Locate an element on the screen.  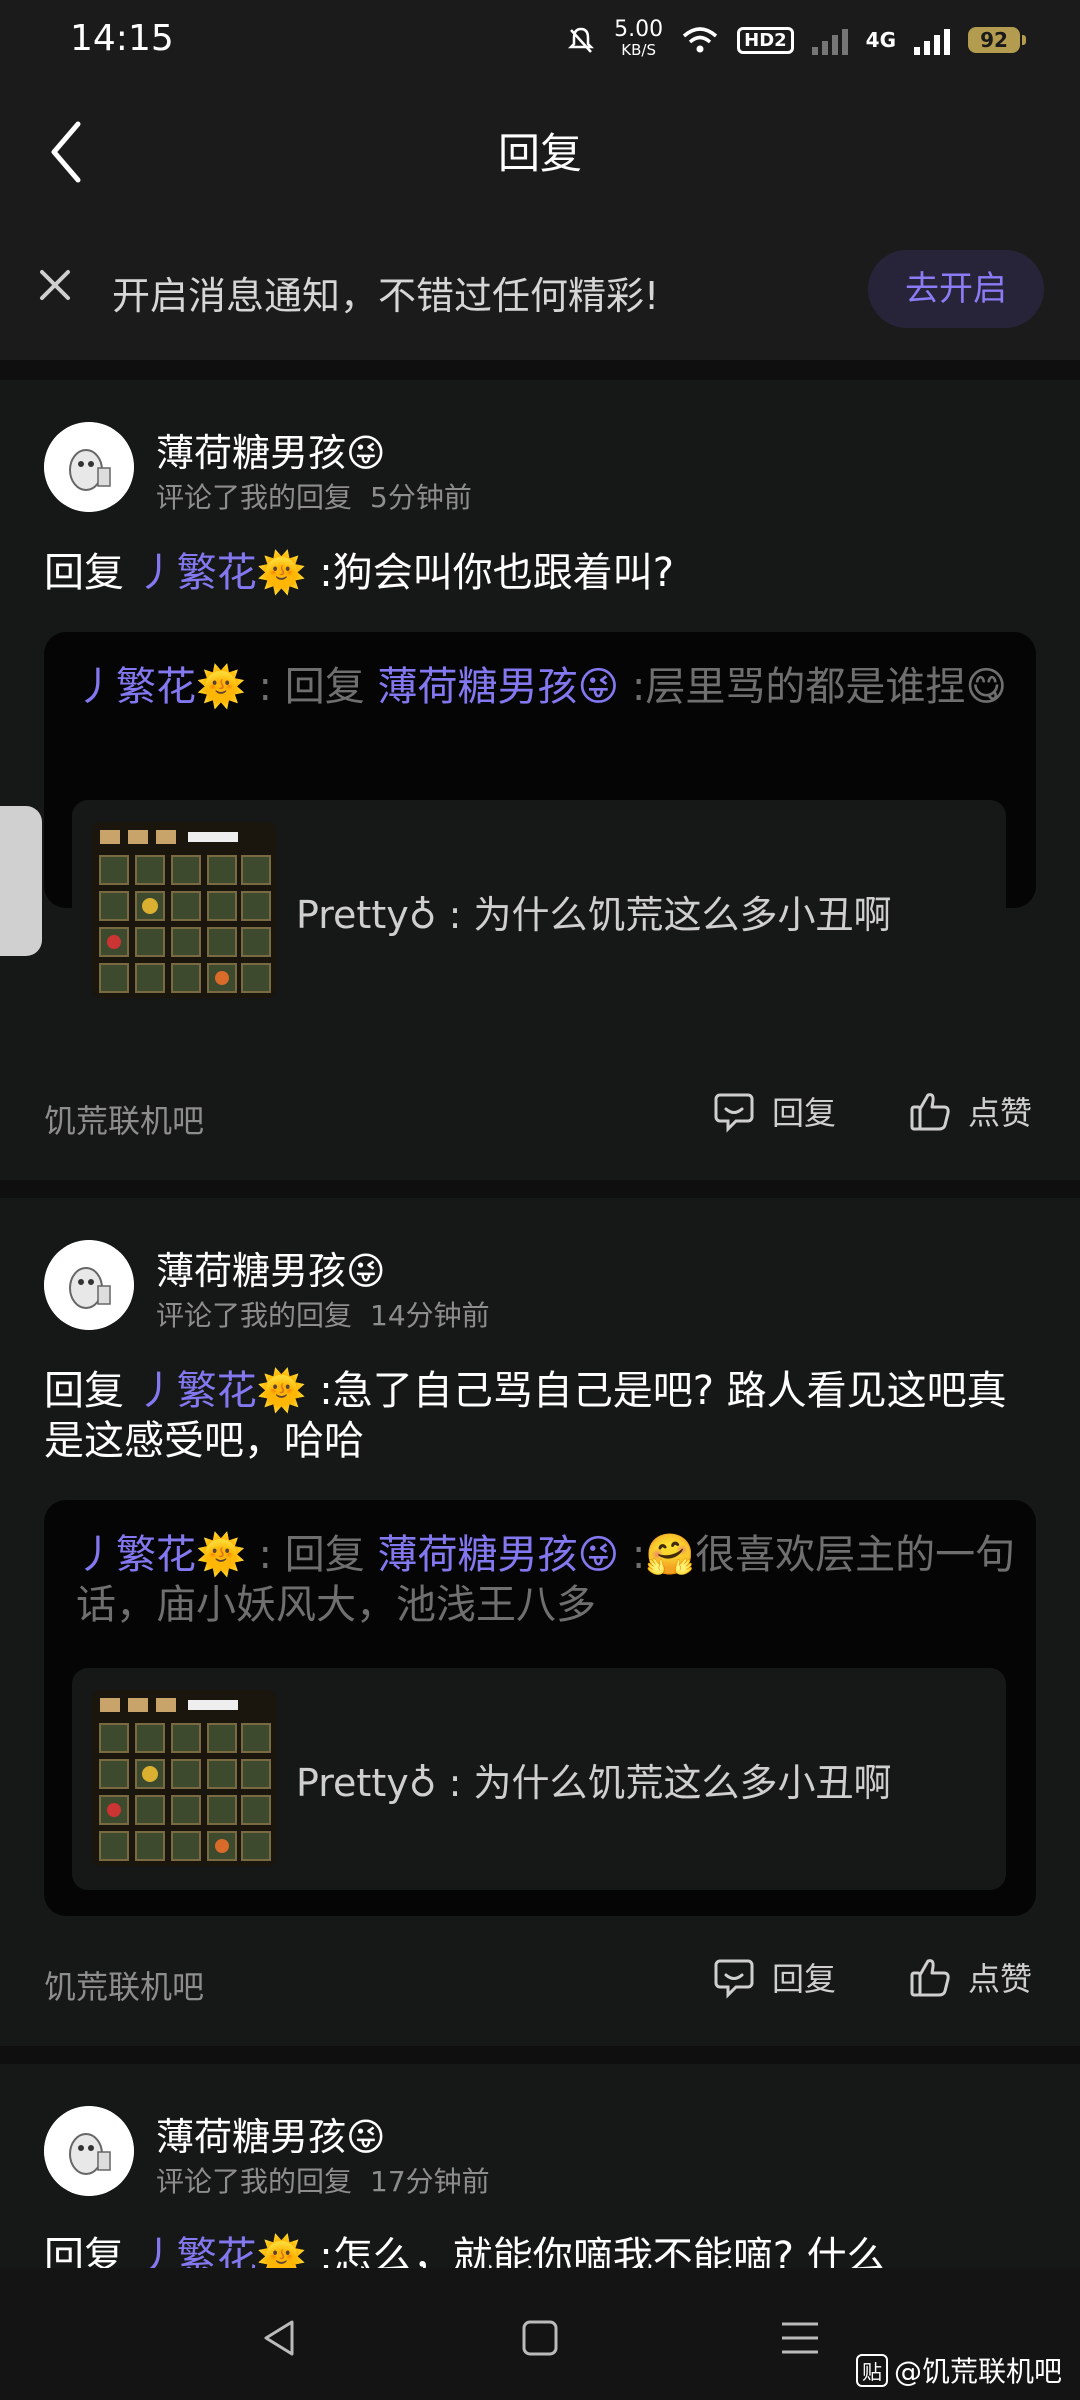
watermark: 贴 @饥荒联机吧 is located at coordinates (958, 2370).